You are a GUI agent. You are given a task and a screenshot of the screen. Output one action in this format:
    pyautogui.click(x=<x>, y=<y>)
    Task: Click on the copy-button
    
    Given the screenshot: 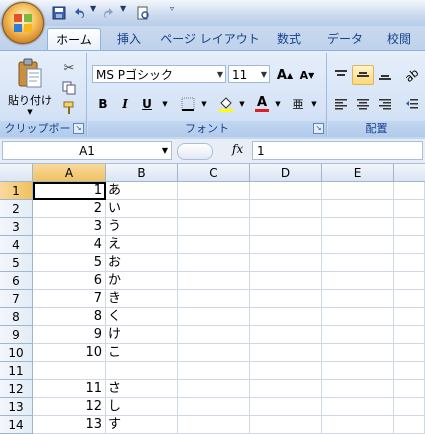 What is the action you would take?
    pyautogui.click(x=69, y=88)
    